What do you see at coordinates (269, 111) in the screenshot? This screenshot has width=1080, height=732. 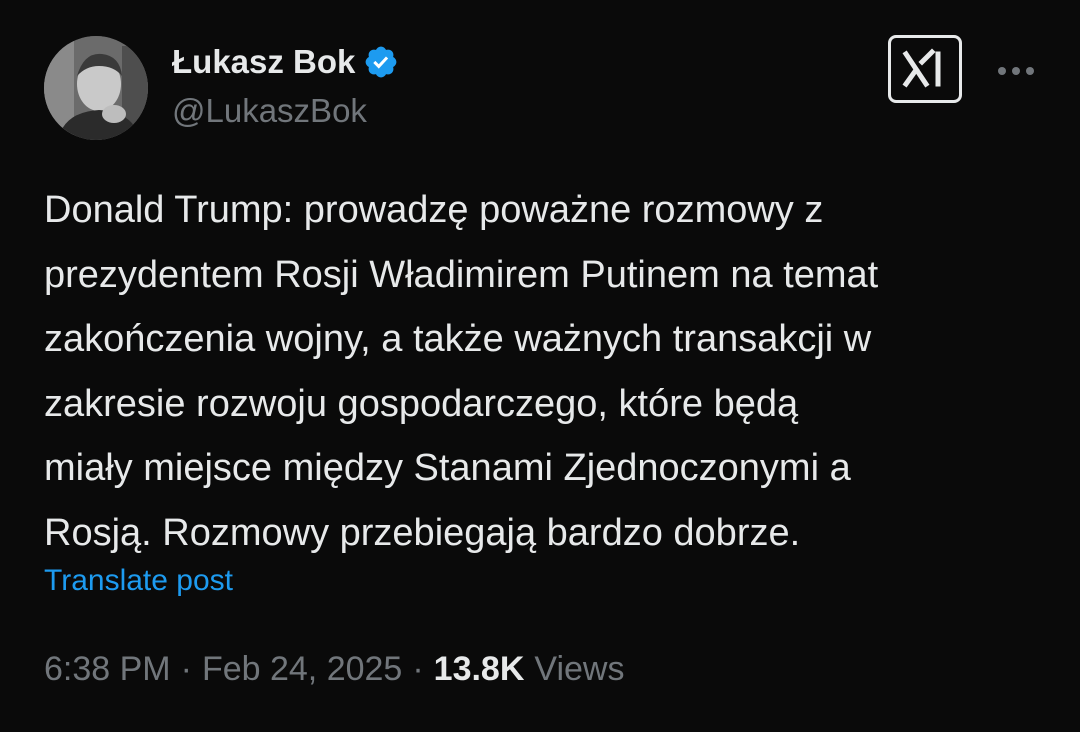 I see `author-handle: @LukaszBok` at bounding box center [269, 111].